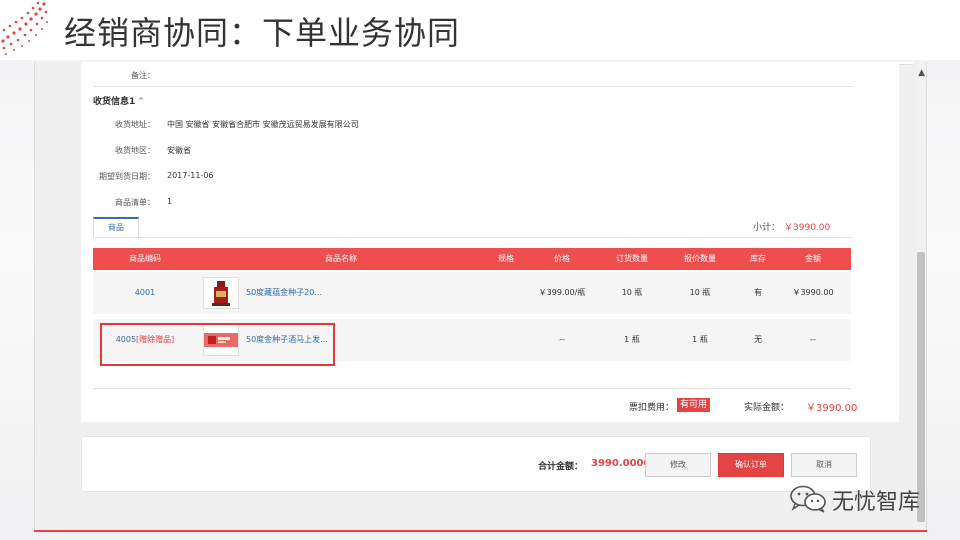 The width and height of the screenshot is (960, 540). I want to click on wechat-icon, so click(808, 499).